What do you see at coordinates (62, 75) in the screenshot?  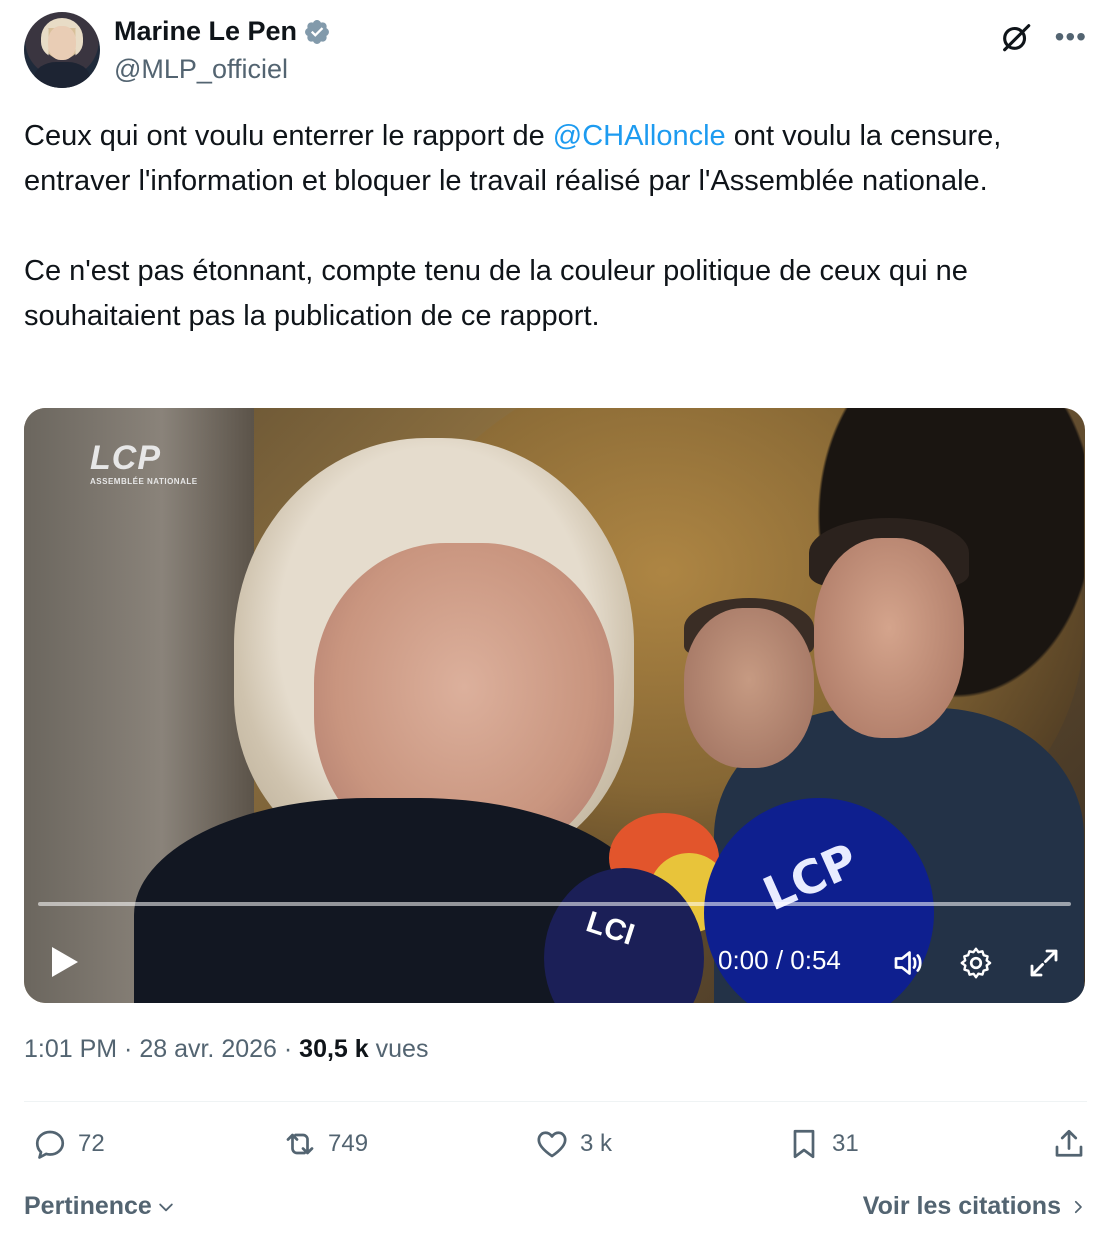 I see `avatar-body` at bounding box center [62, 75].